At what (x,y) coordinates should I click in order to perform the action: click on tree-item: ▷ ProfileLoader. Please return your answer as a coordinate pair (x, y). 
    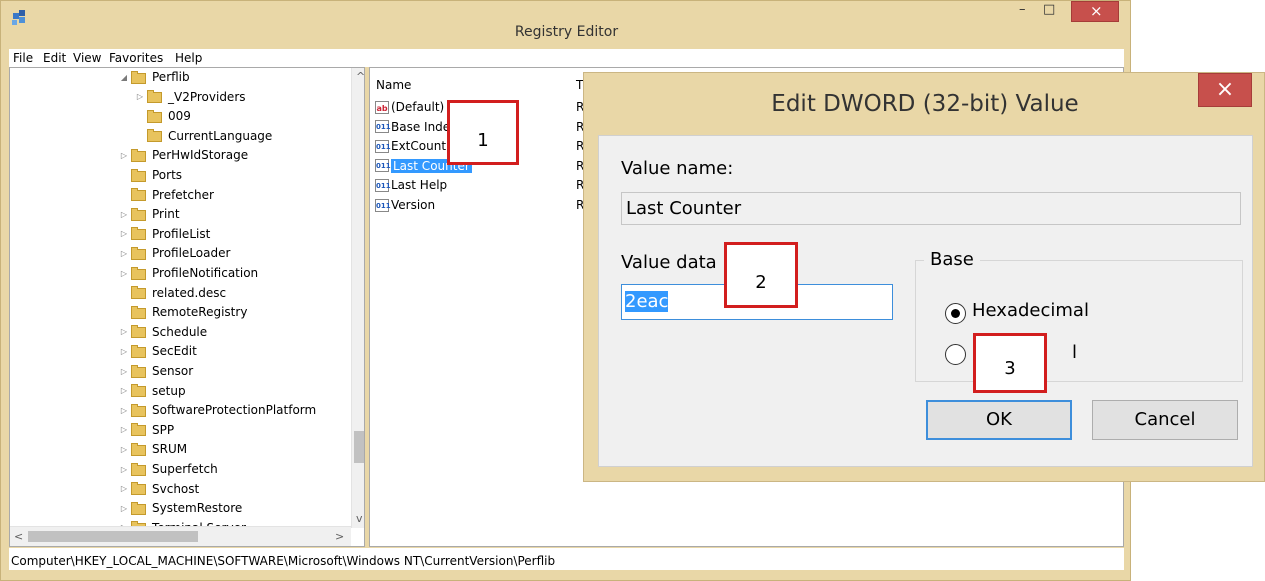
    Looking at the image, I should click on (174, 253).